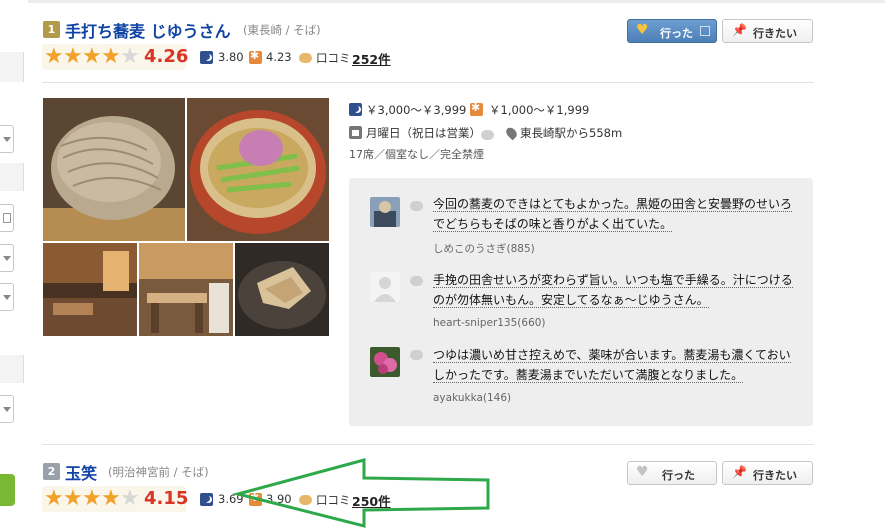 This screenshot has width=885, height=529. I want to click on restaurant-name-link: 玉笑, so click(81, 472).